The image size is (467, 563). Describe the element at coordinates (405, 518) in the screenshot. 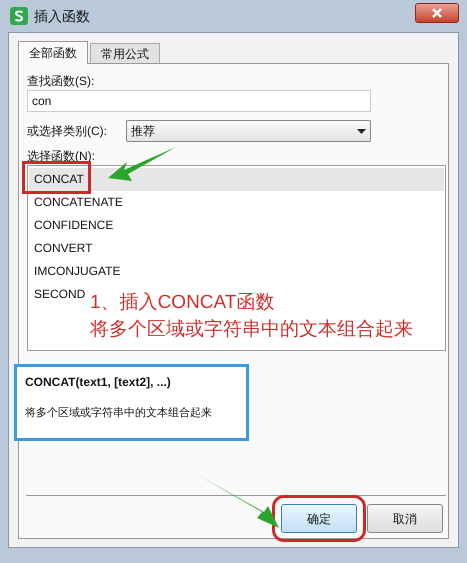

I see `dialog-button: 取消` at that location.